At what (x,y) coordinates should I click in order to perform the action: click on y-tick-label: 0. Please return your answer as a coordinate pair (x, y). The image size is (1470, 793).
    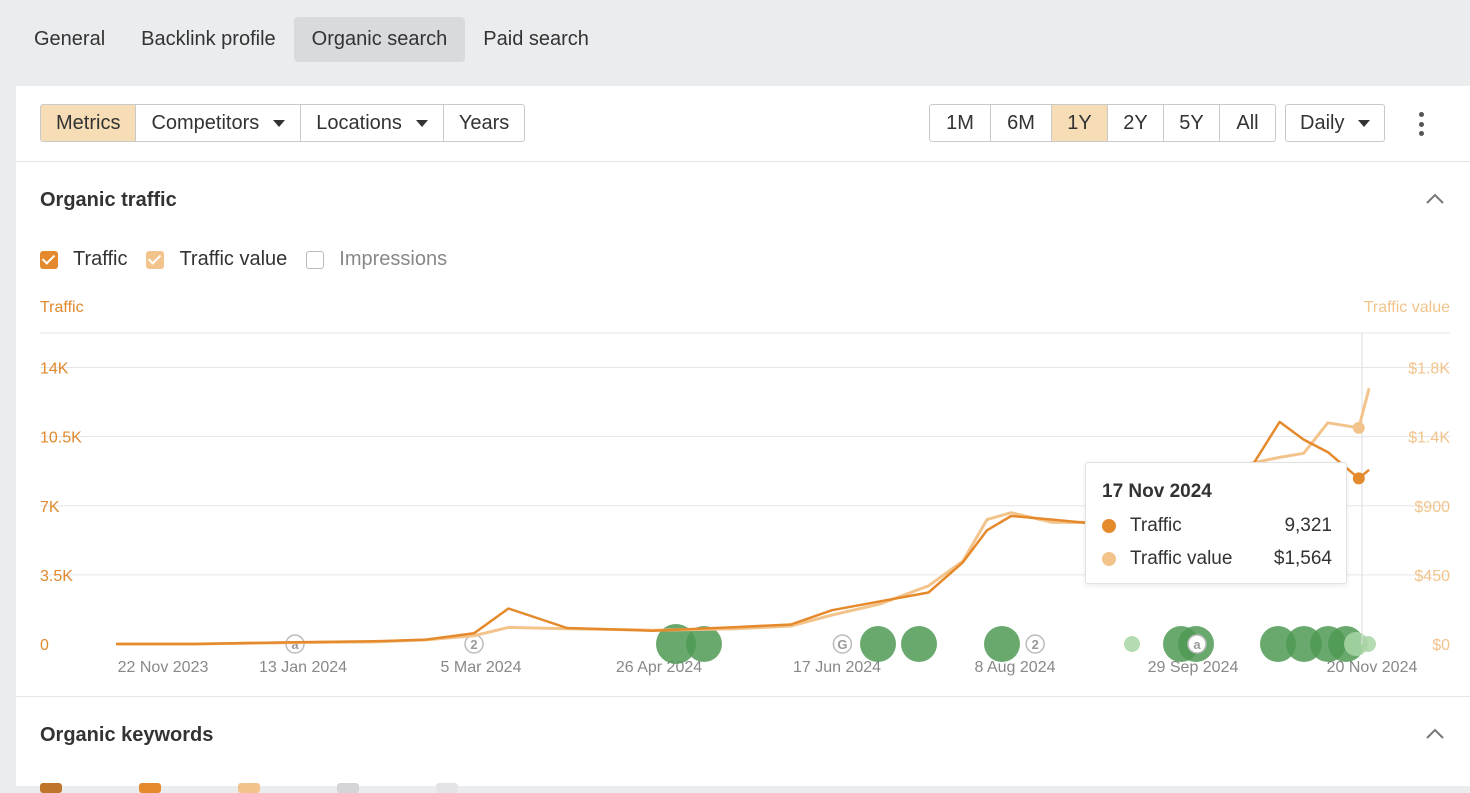
    Looking at the image, I should click on (44, 645).